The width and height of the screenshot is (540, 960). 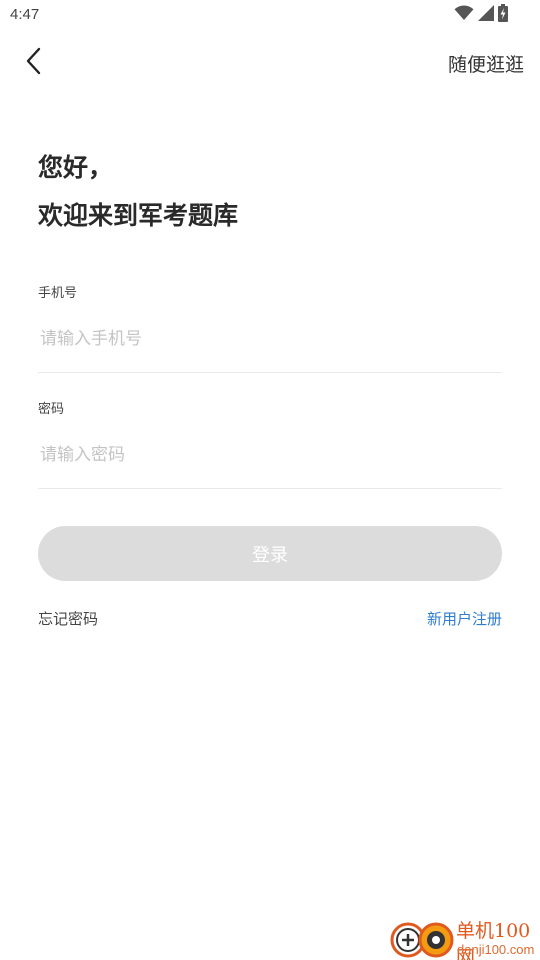 I want to click on phone-divider, so click(x=270, y=372).